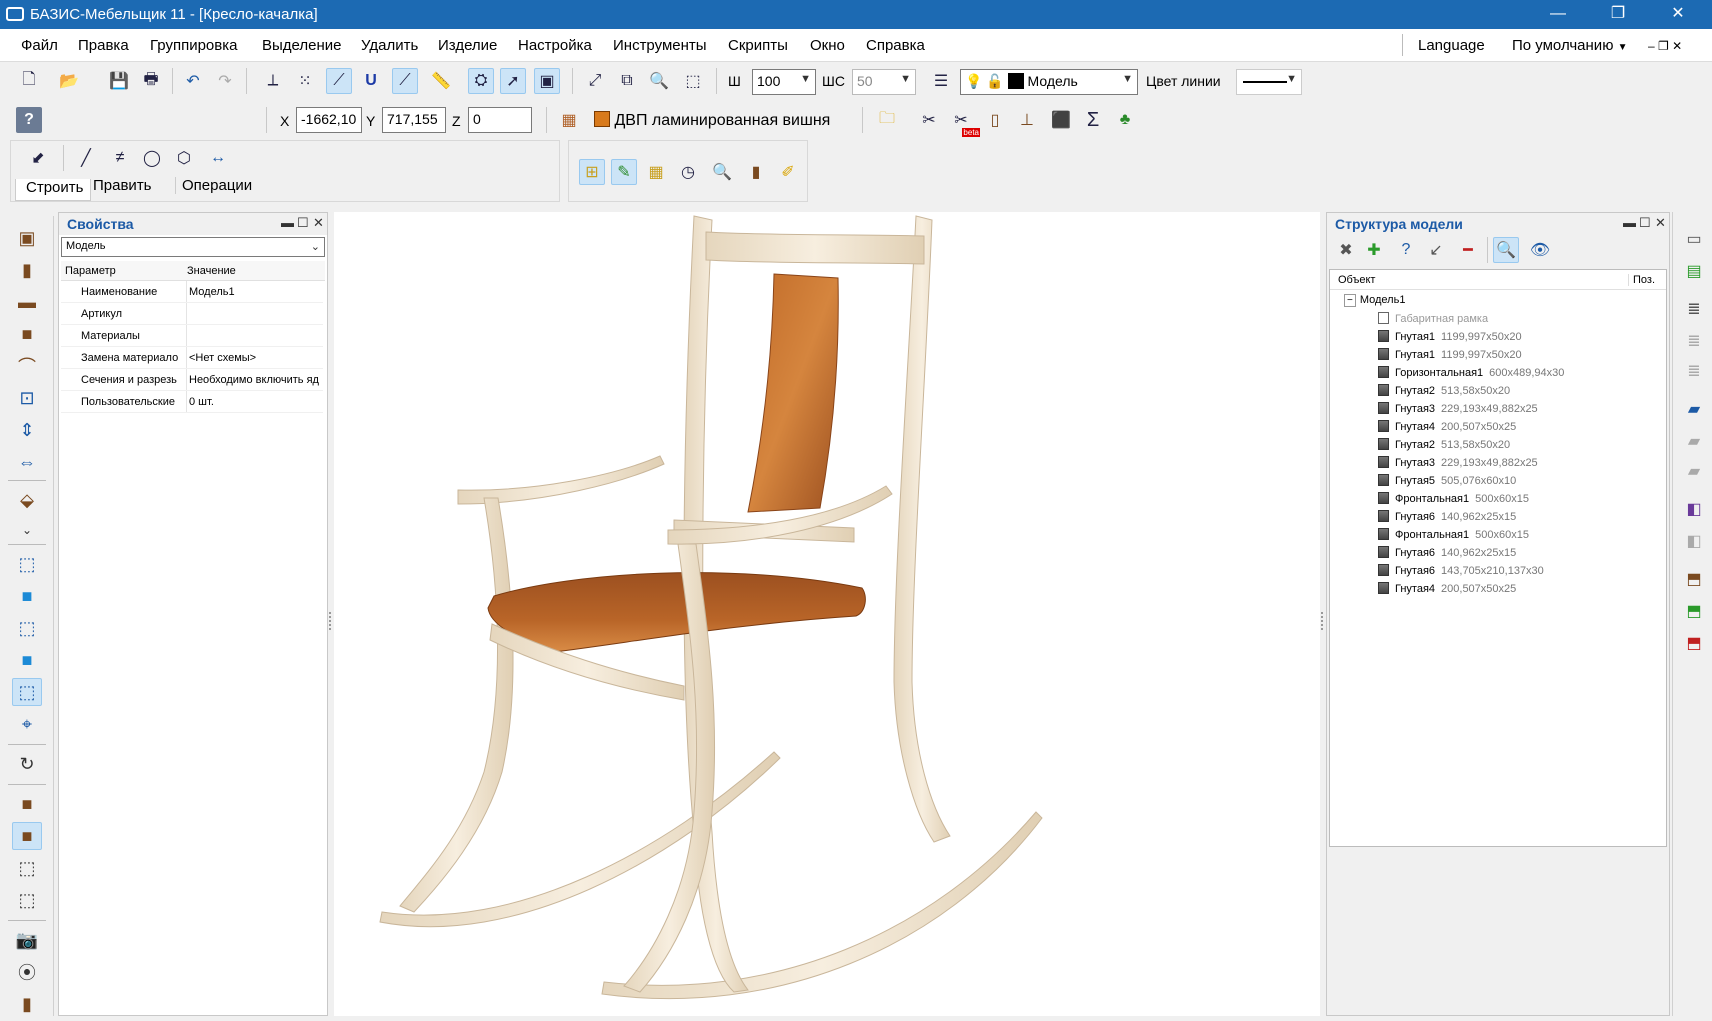 The image size is (1712, 1021). What do you see at coordinates (1444, 393) in the screenshot?
I see `tree-item: Гнутая2 513,58x50x20` at bounding box center [1444, 393].